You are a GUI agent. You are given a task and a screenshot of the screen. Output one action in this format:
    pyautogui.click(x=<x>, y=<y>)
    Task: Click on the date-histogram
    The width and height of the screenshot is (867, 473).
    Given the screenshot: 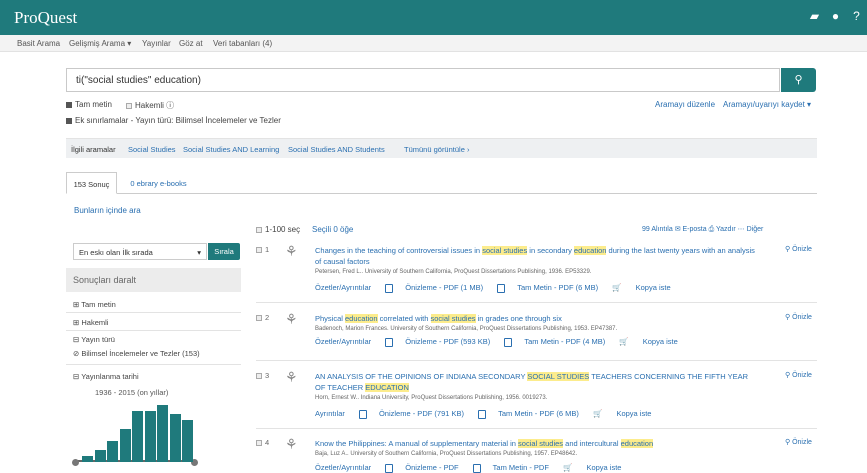 What is the action you would take?
    pyautogui.click(x=135, y=433)
    